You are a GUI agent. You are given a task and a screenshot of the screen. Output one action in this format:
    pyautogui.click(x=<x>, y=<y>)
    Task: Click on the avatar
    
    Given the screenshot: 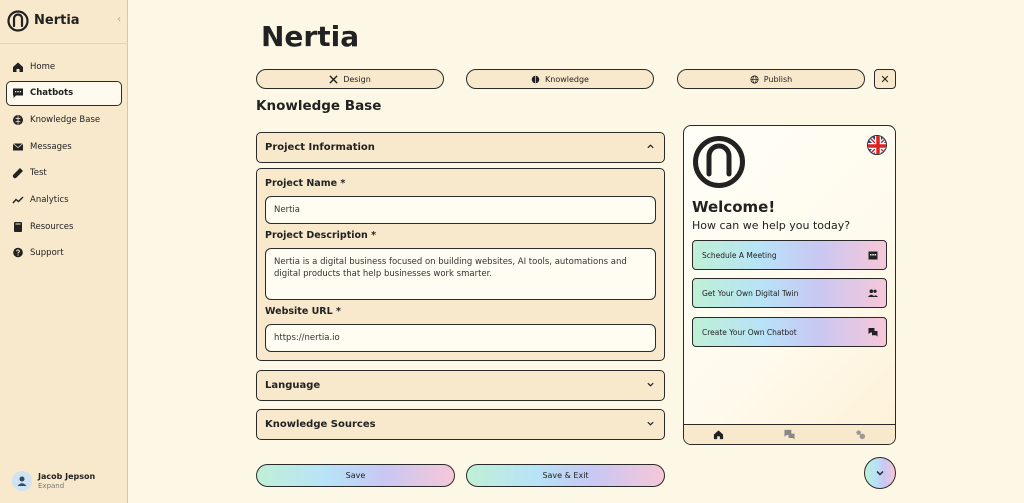 What is the action you would take?
    pyautogui.click(x=22, y=481)
    